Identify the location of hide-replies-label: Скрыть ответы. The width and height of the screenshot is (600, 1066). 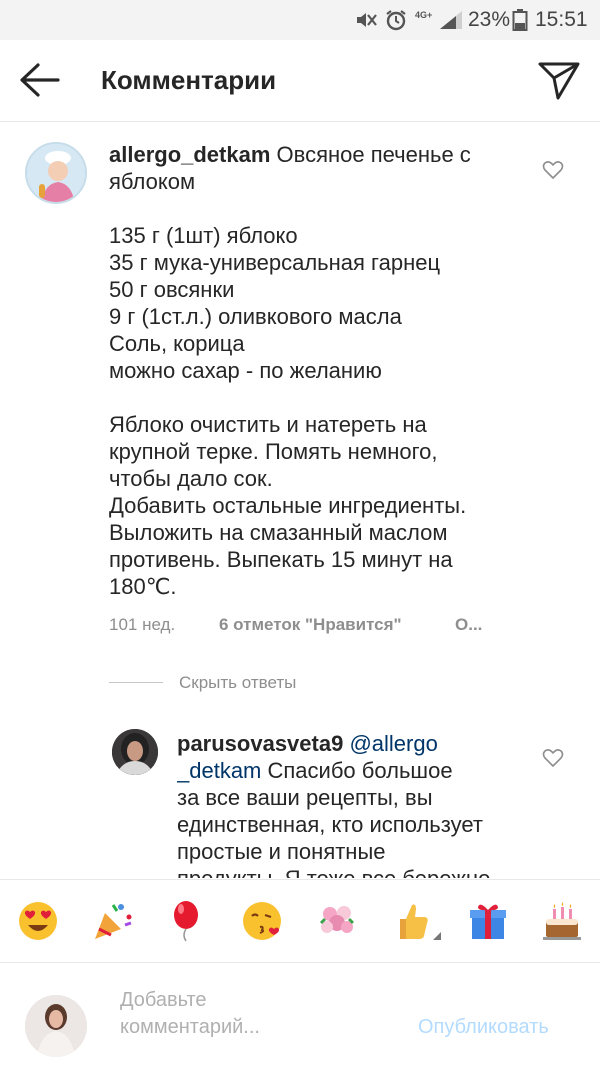
(238, 682).